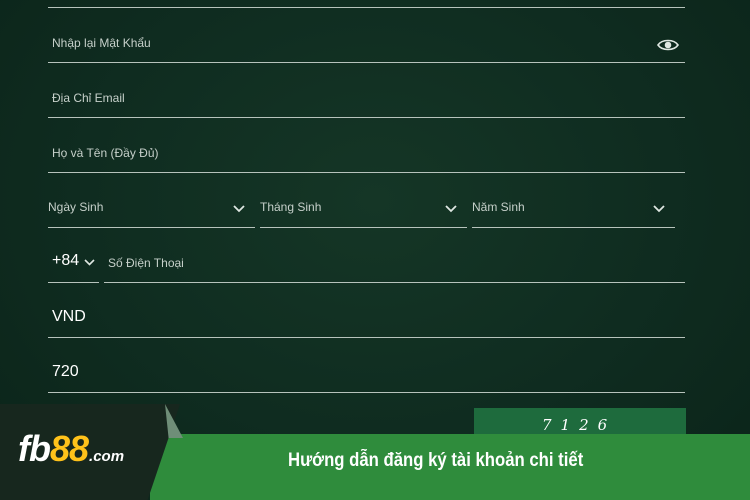 This screenshot has height=500, width=750. What do you see at coordinates (34, 448) in the screenshot?
I see `logo-fb: fb` at bounding box center [34, 448].